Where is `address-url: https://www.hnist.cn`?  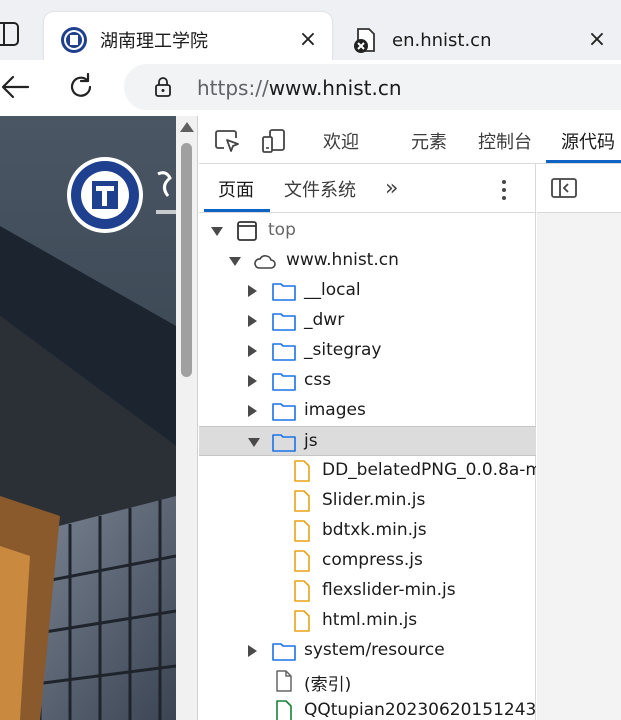
address-url: https://www.hnist.cn is located at coordinates (299, 88).